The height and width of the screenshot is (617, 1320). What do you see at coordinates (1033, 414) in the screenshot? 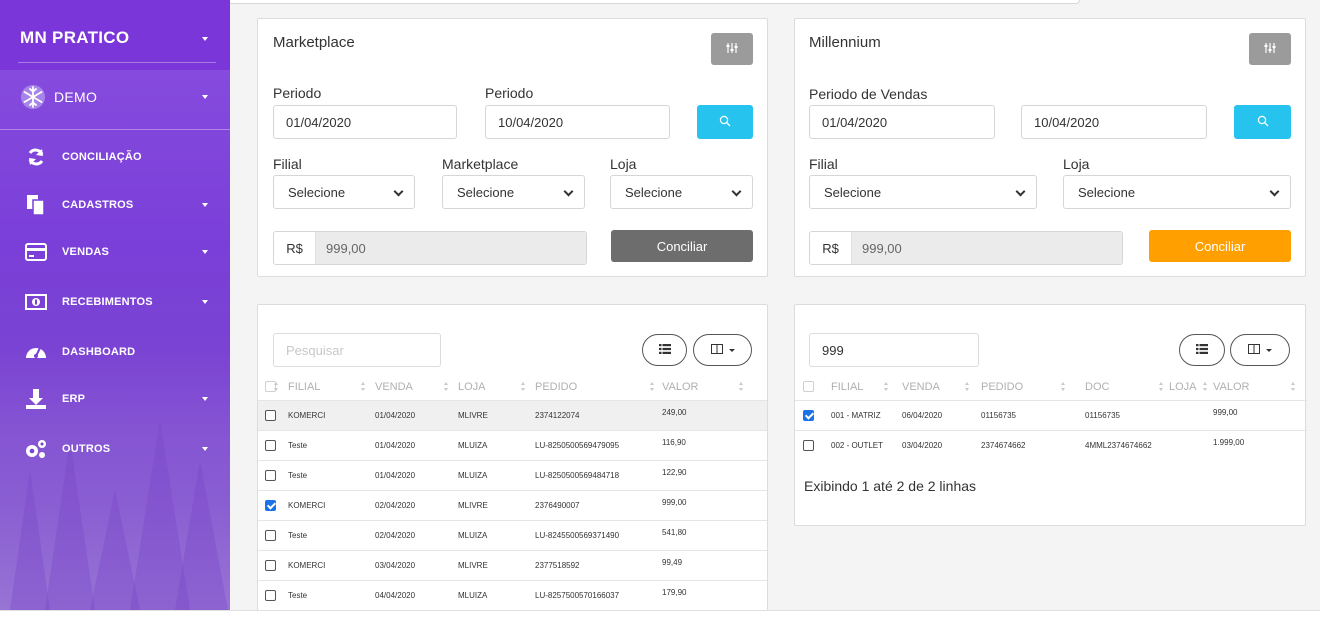
I see `cell-pedido: 01156735` at bounding box center [1033, 414].